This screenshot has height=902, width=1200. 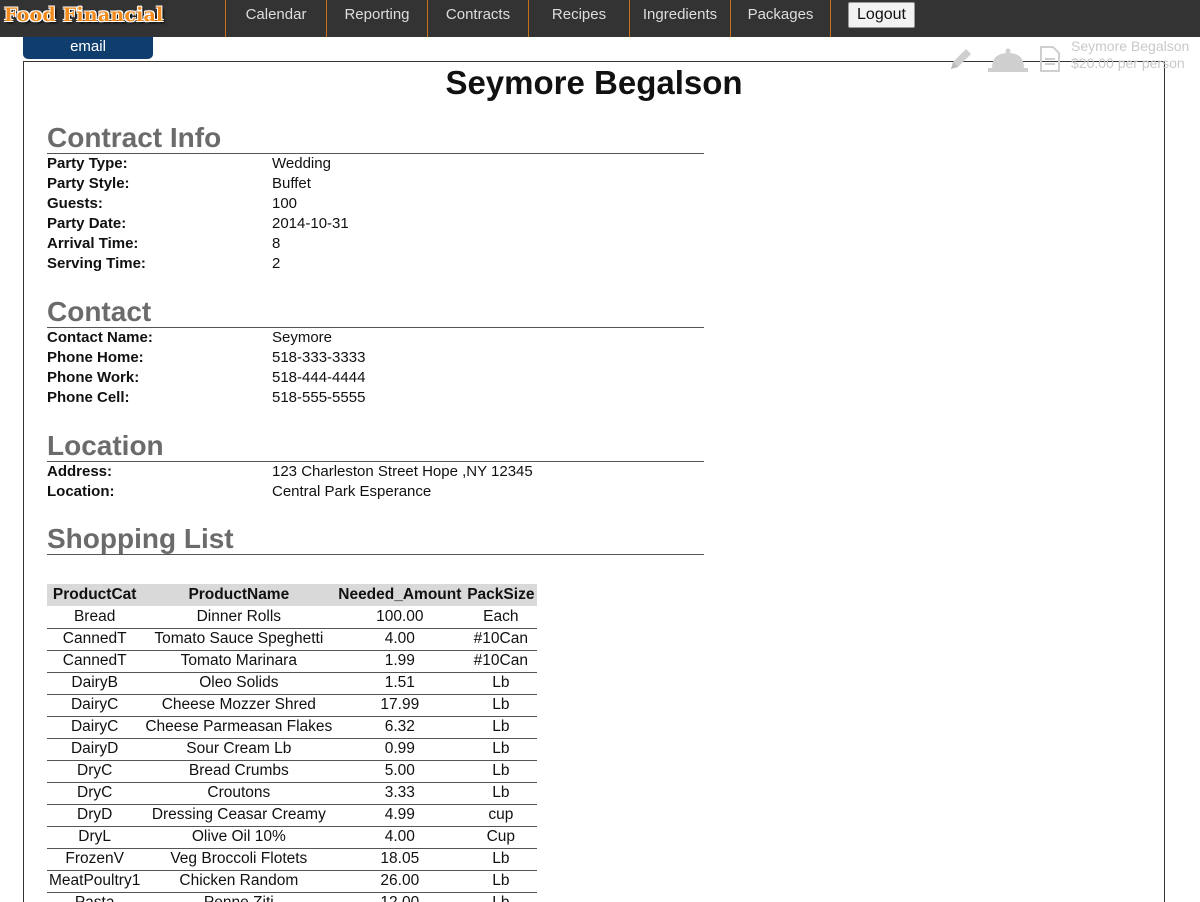 I want to click on nav-contracts: Contracts, so click(x=477, y=18).